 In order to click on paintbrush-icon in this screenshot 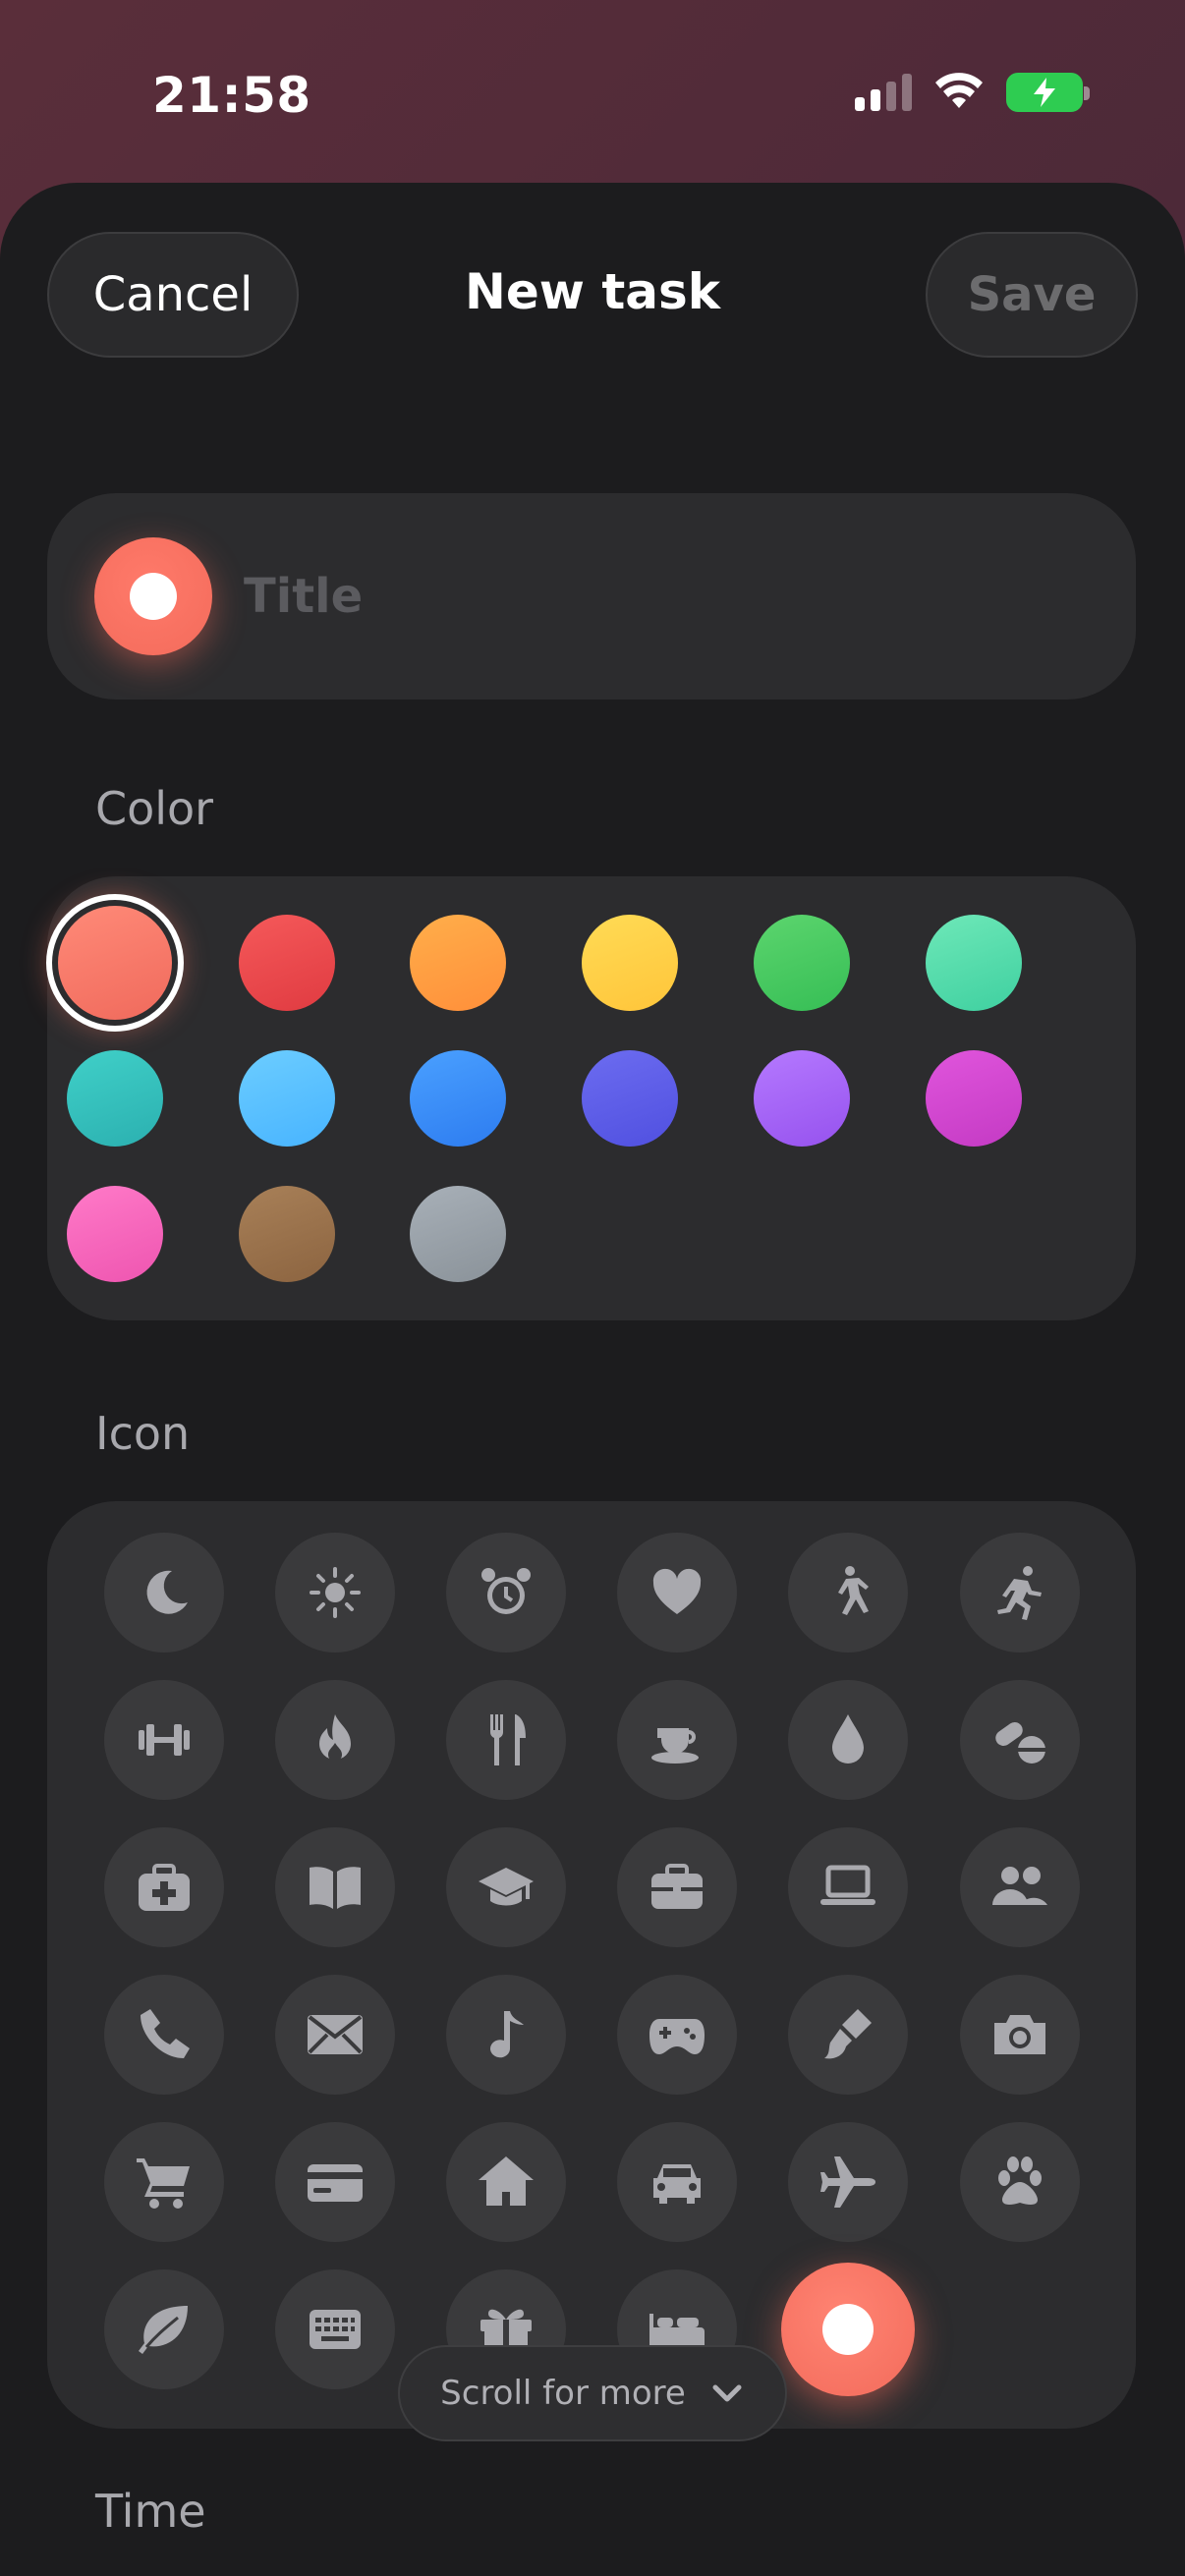, I will do `click(848, 2034)`.